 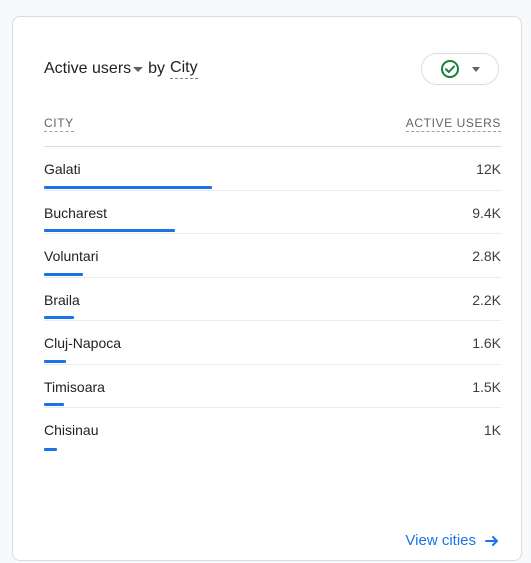 What do you see at coordinates (272, 256) in the screenshot?
I see `table-row: Voluntari 2.8K` at bounding box center [272, 256].